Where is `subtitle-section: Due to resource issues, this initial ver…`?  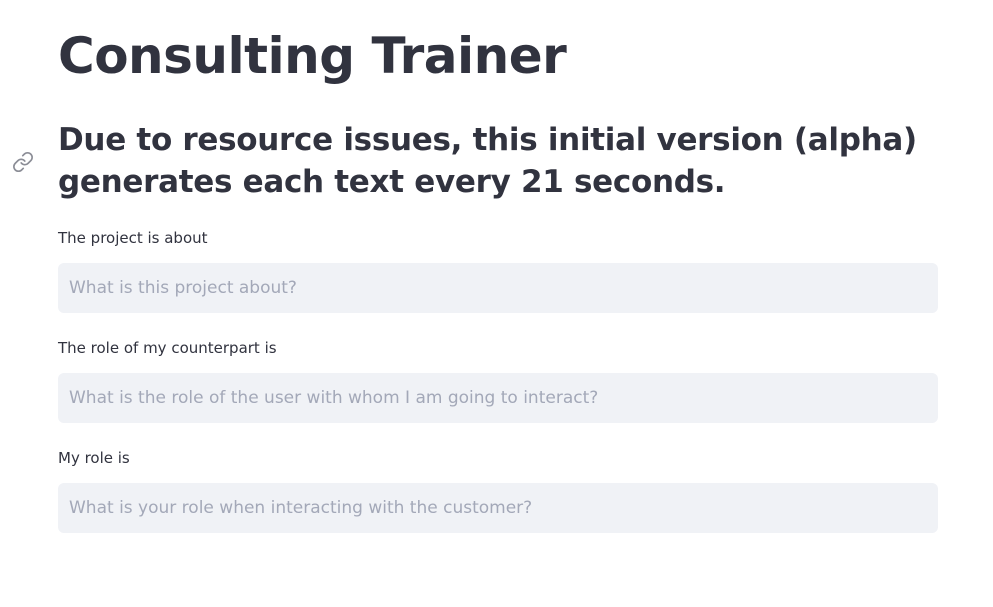 subtitle-section: Due to resource issues, this initial ver… is located at coordinates (503, 161).